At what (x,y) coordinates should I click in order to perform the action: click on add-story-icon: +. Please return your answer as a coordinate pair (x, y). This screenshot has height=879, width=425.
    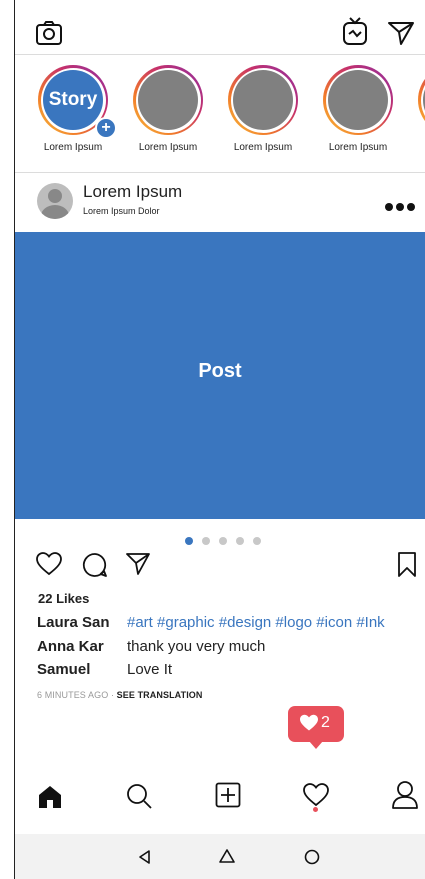
    Looking at the image, I should click on (106, 128).